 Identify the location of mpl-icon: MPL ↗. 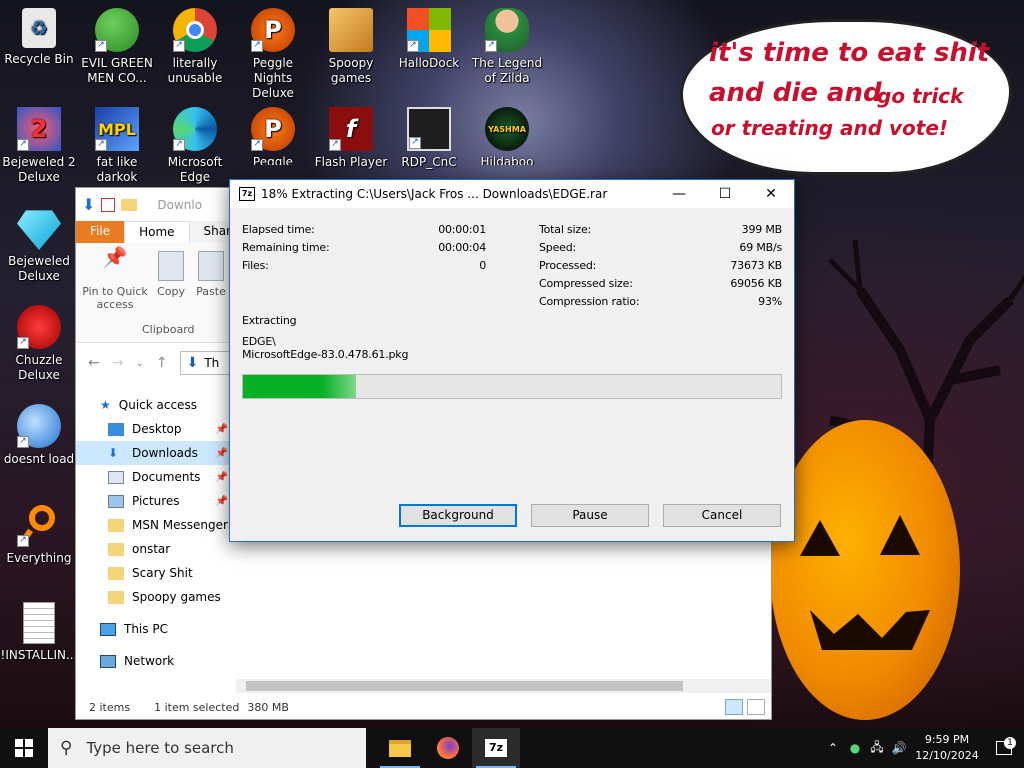
(117, 129).